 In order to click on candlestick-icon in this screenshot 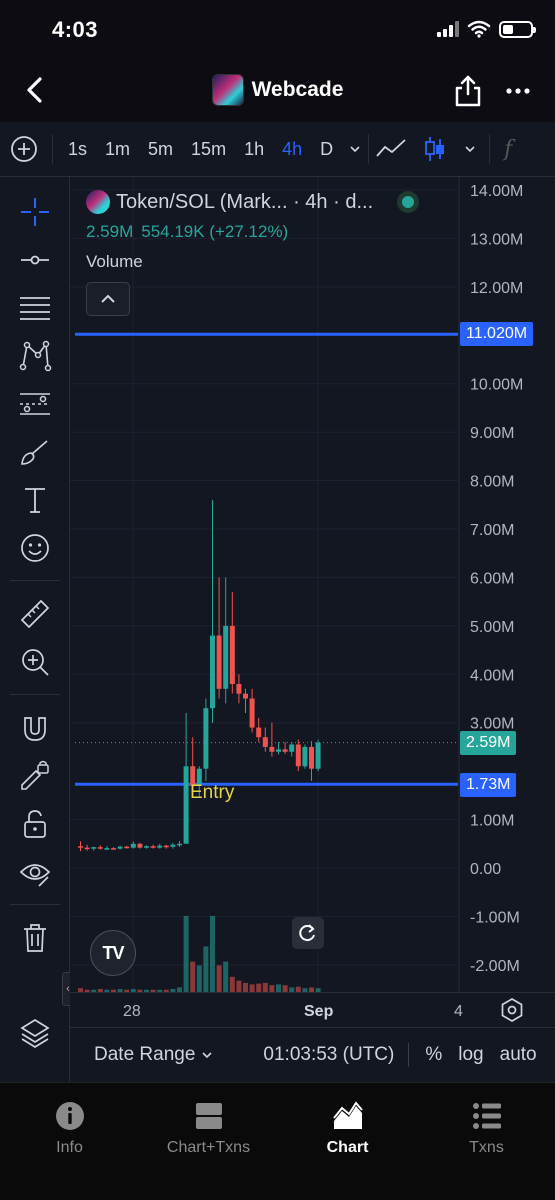, I will do `click(435, 149)`.